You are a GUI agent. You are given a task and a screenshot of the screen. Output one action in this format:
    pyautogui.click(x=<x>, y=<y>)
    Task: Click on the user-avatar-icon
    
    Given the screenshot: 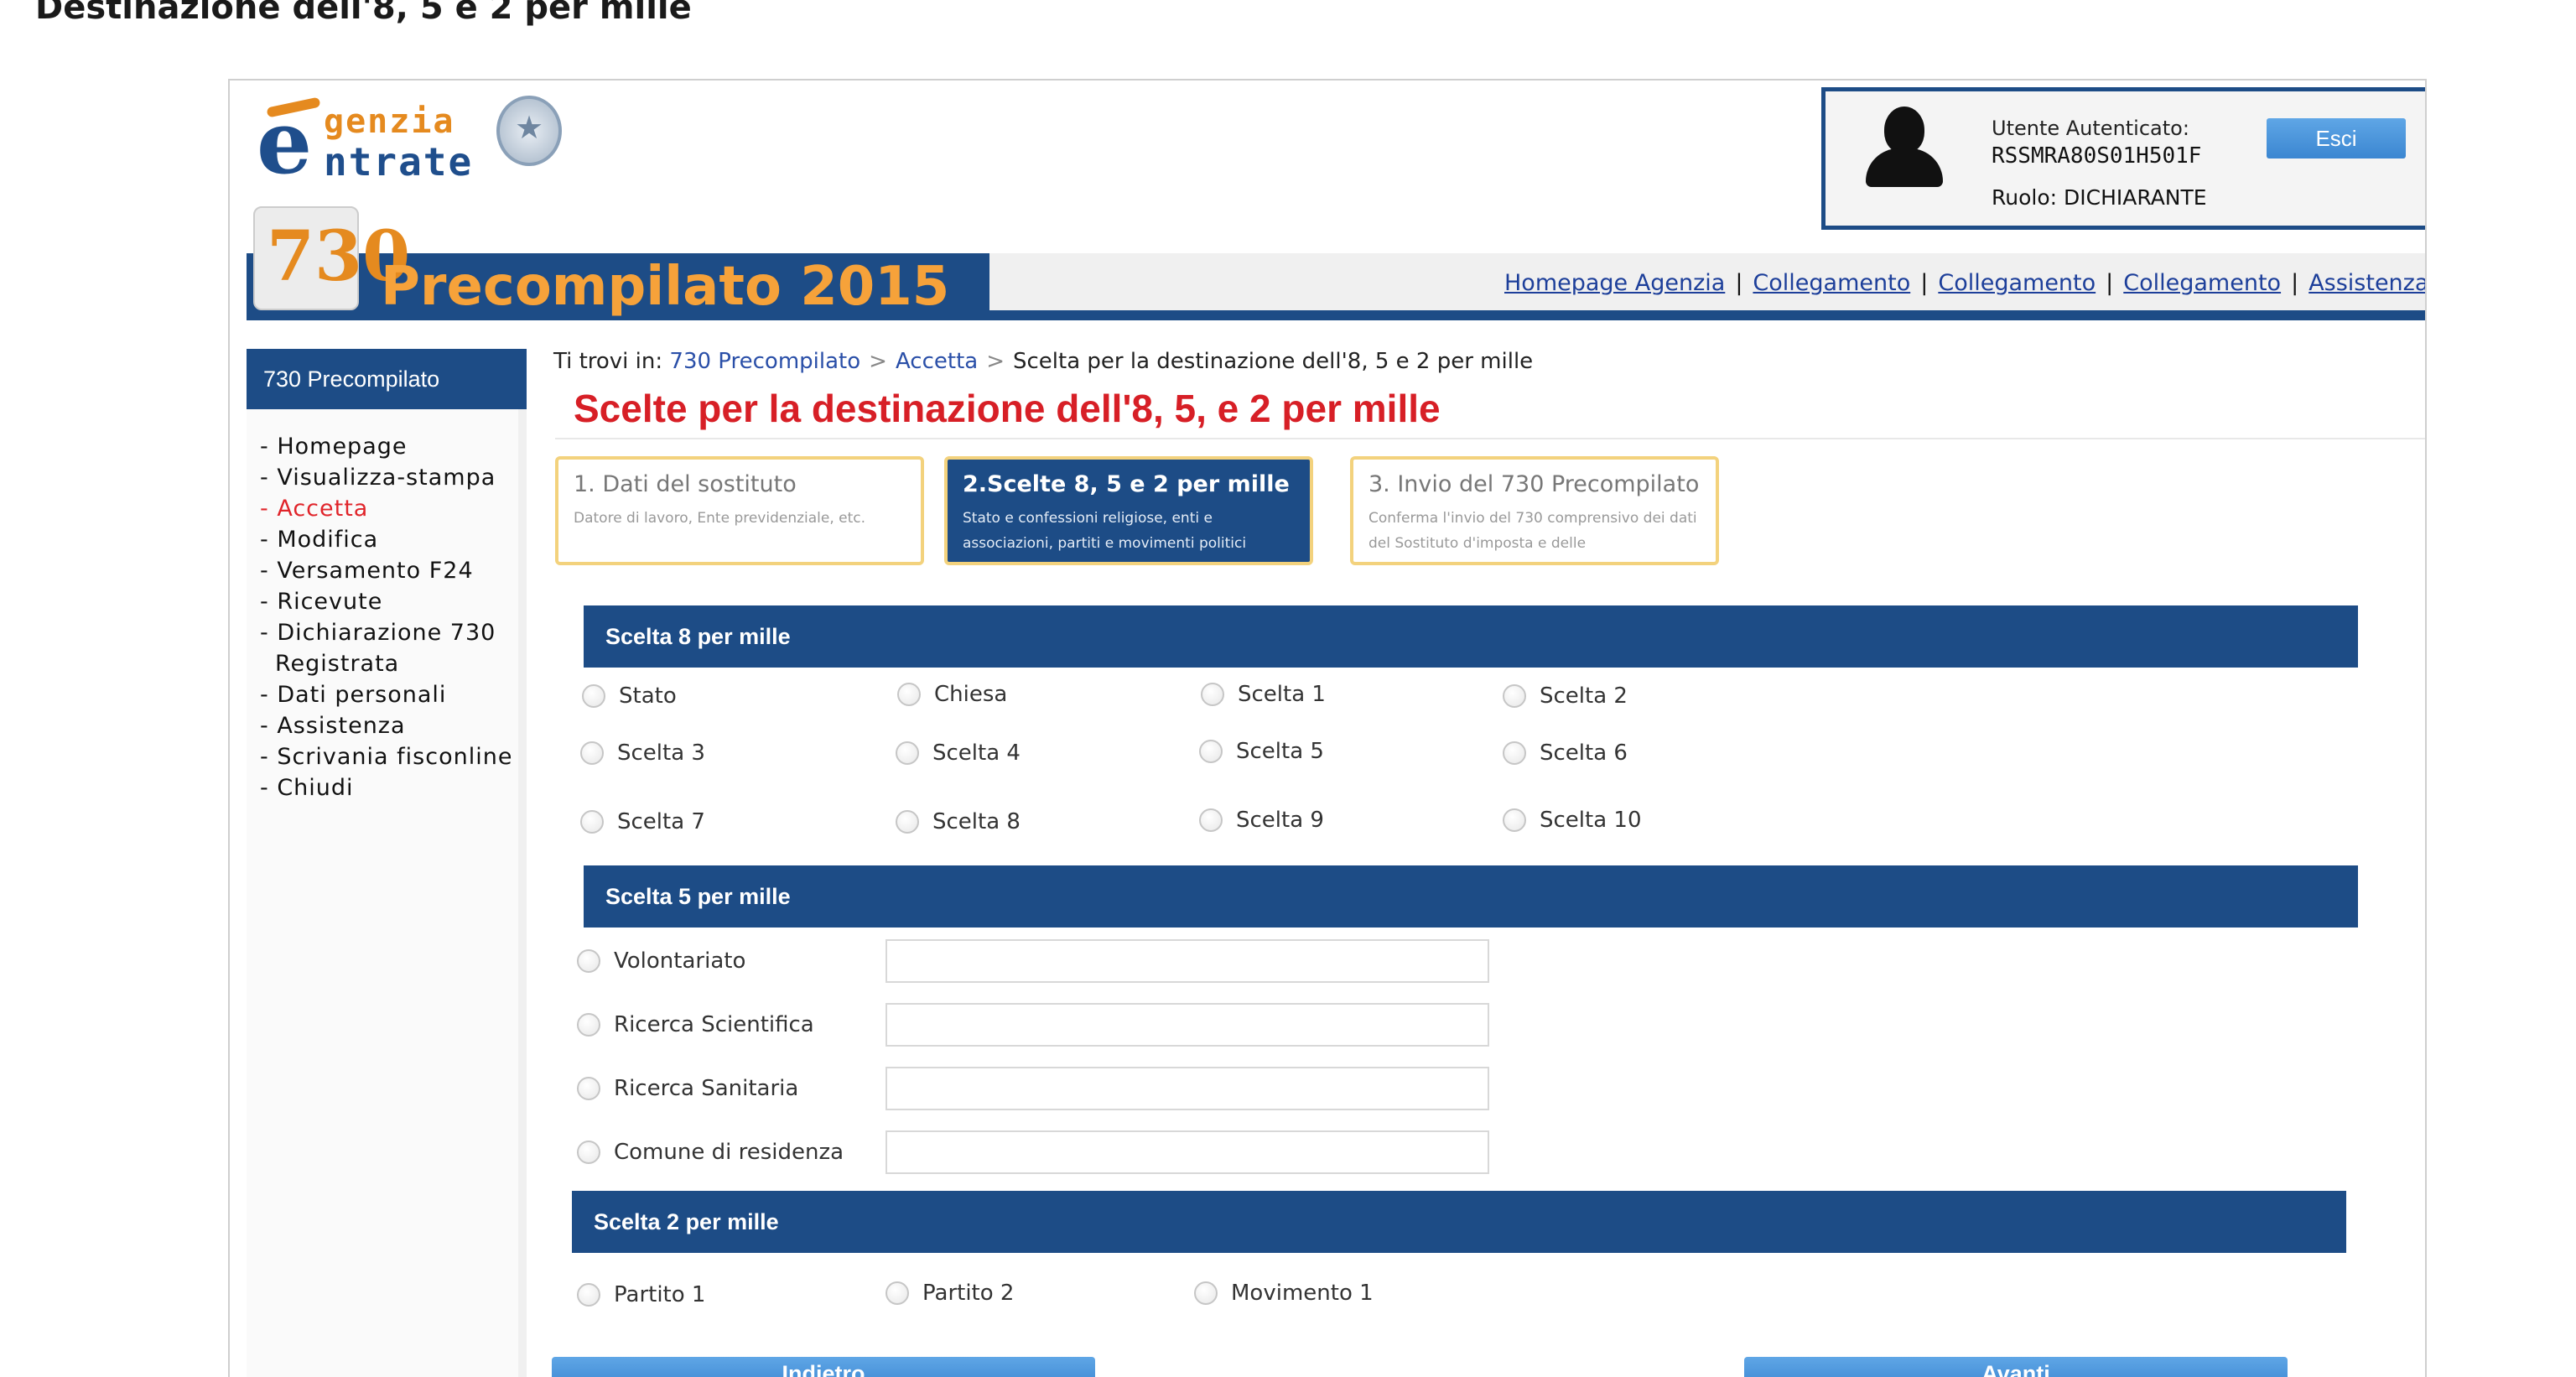 What is the action you would take?
    pyautogui.click(x=1904, y=145)
    